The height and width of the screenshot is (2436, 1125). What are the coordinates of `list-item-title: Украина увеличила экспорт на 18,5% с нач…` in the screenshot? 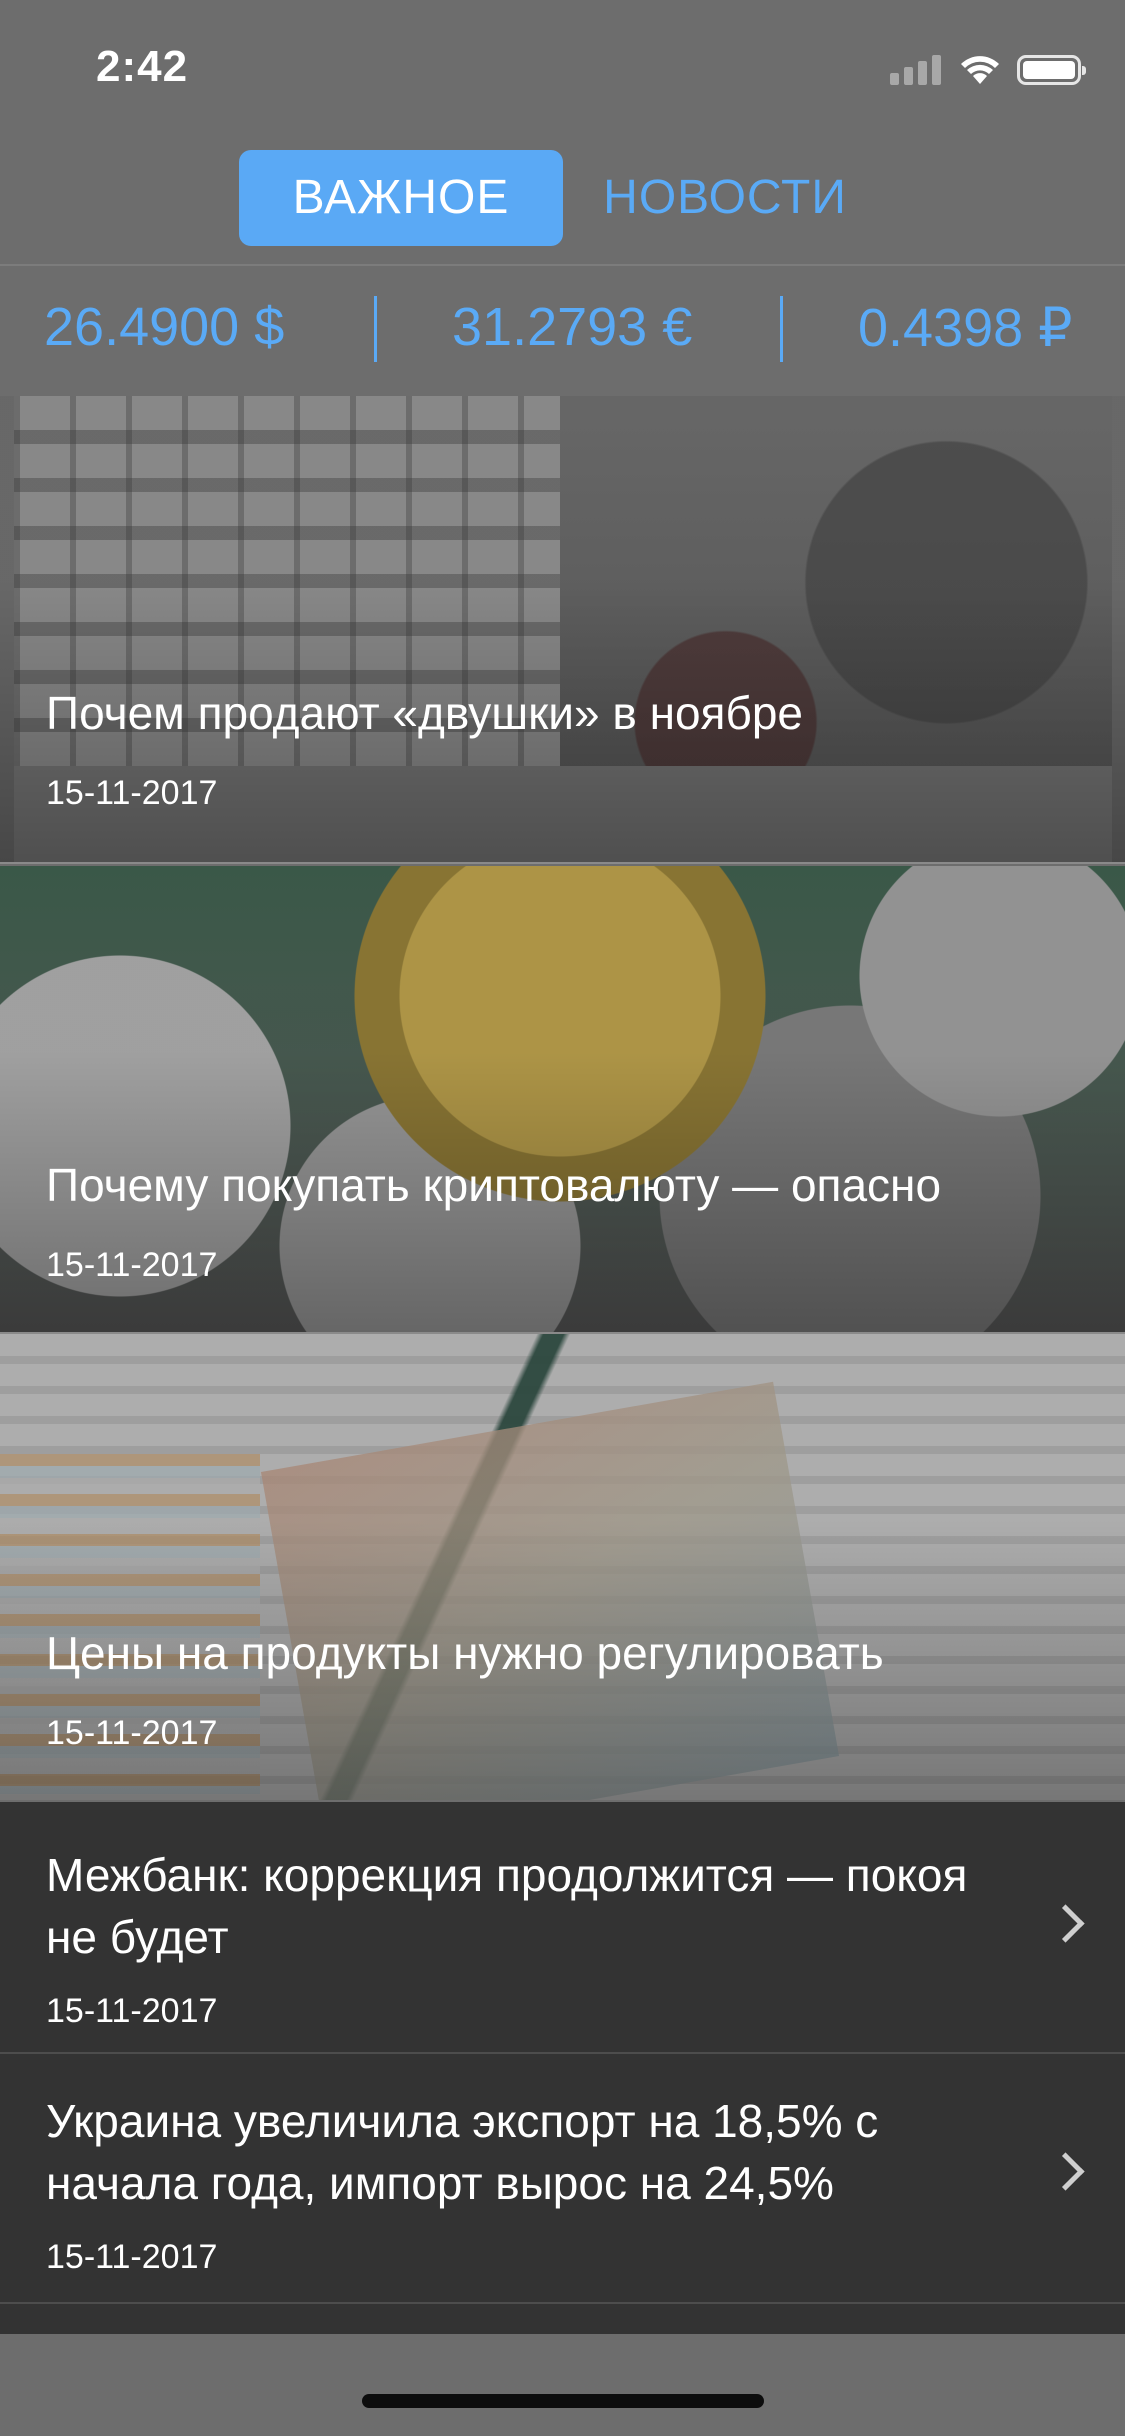 It's located at (462, 2152).